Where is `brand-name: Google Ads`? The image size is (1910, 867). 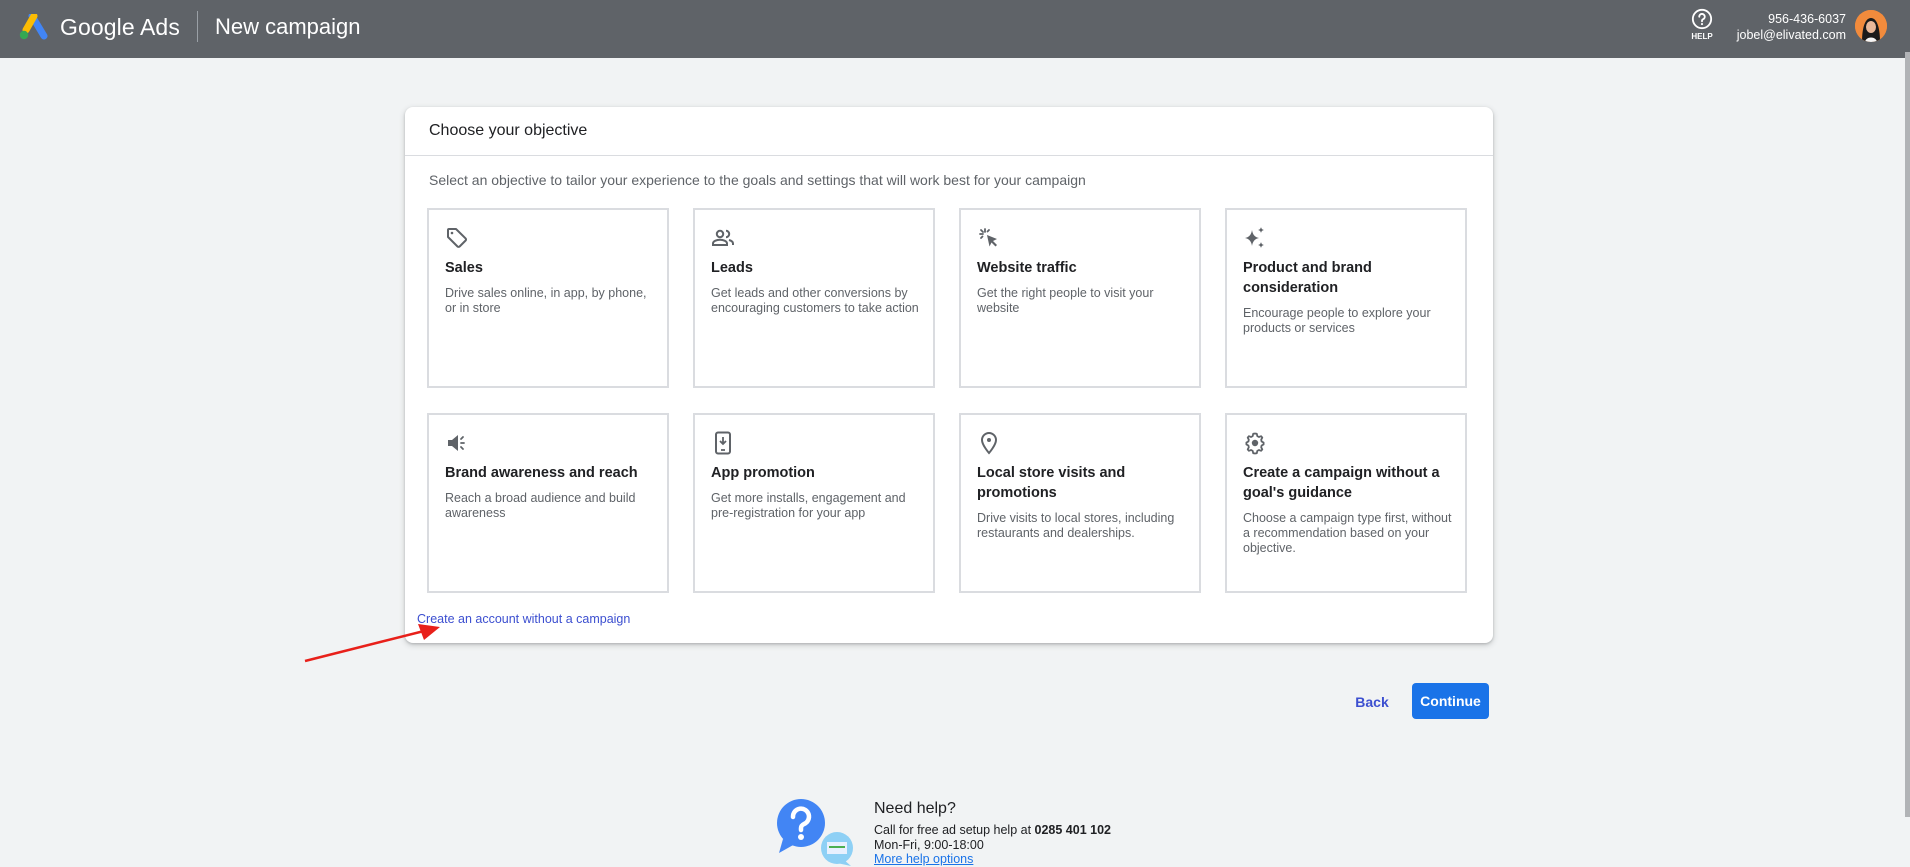
brand-name: Google Ads is located at coordinates (120, 27).